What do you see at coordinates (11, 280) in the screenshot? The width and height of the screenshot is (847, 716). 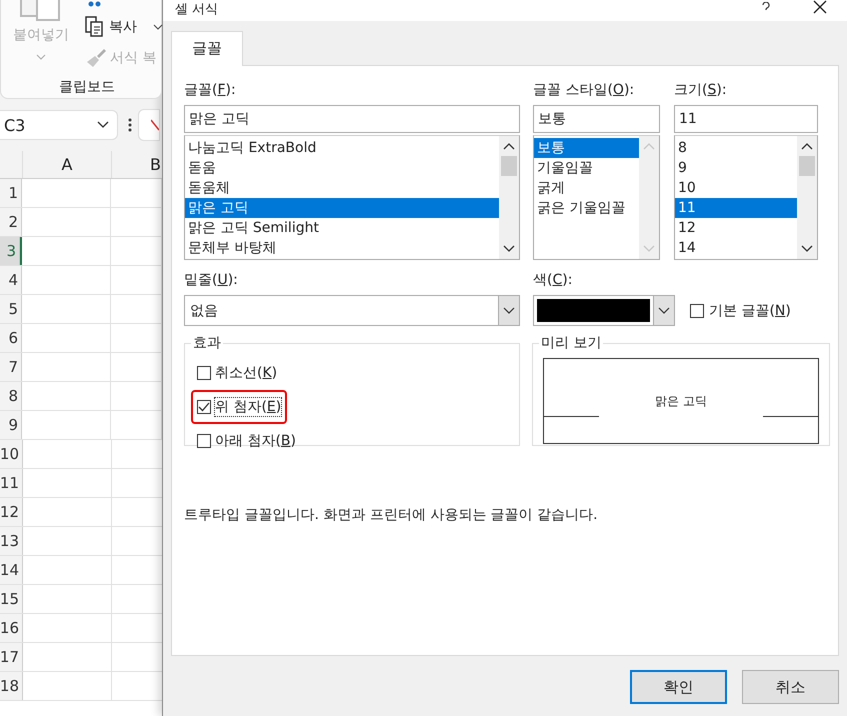 I see `row-header: 4` at bounding box center [11, 280].